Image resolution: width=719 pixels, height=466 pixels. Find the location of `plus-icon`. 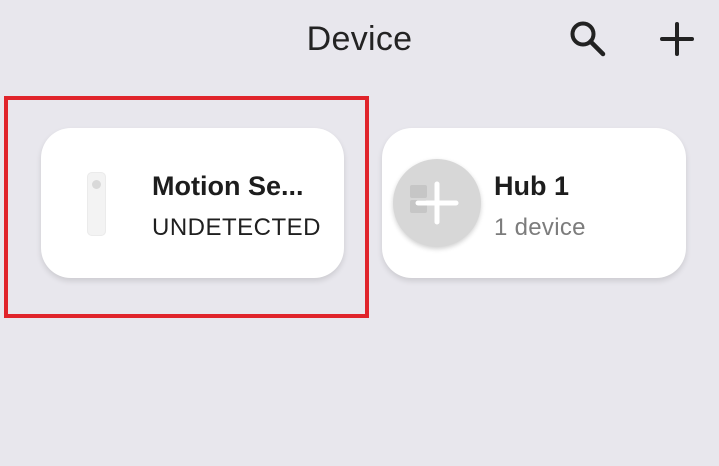

plus-icon is located at coordinates (677, 39).